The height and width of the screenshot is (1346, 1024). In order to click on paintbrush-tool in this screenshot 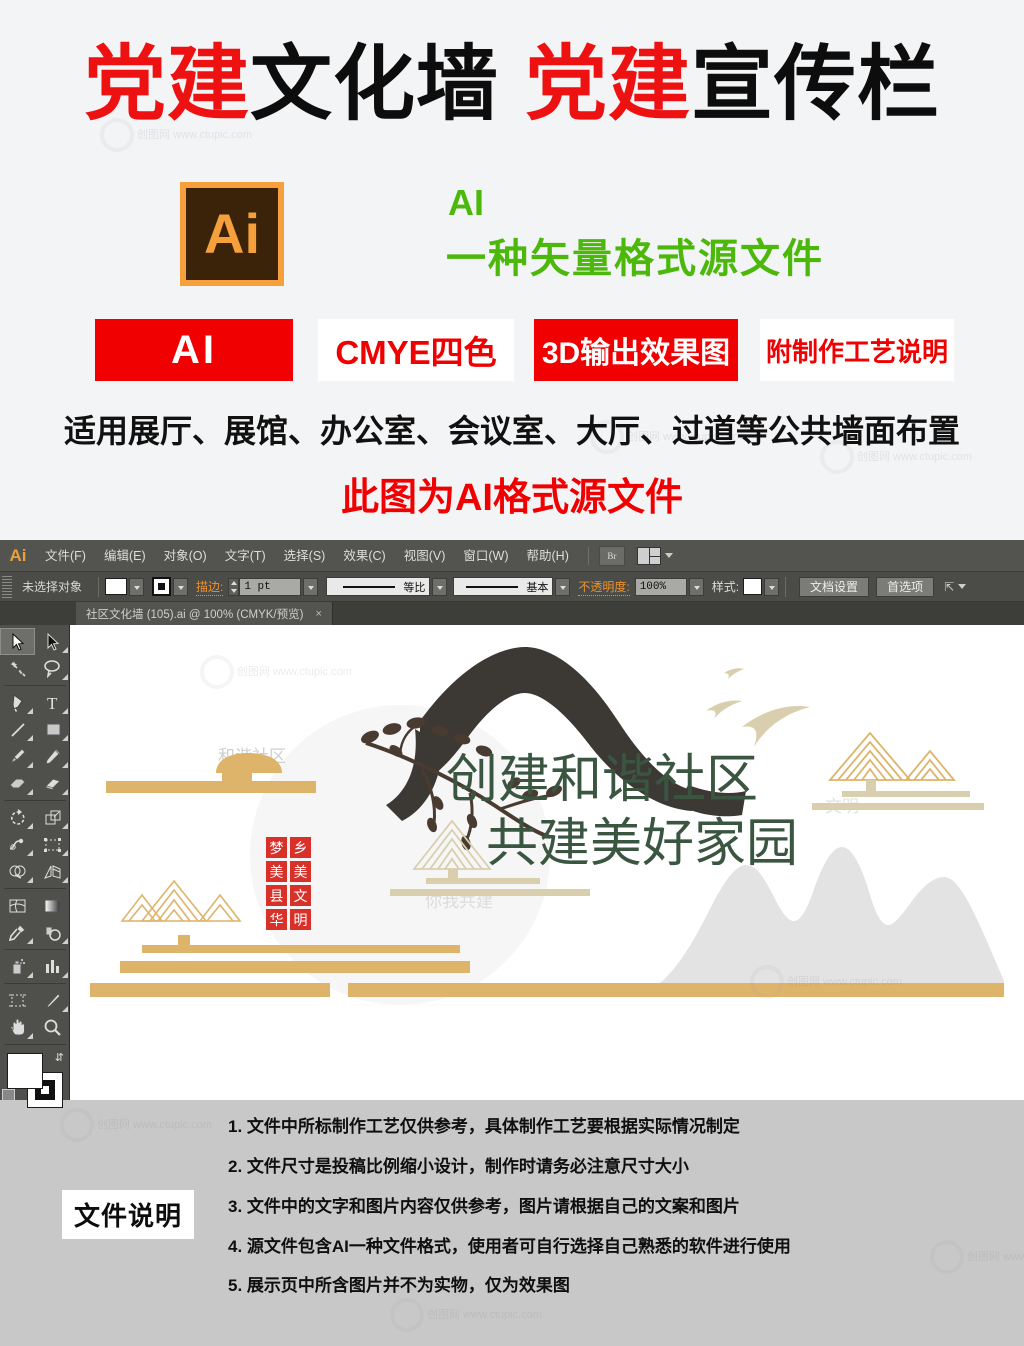, I will do `click(17, 756)`.